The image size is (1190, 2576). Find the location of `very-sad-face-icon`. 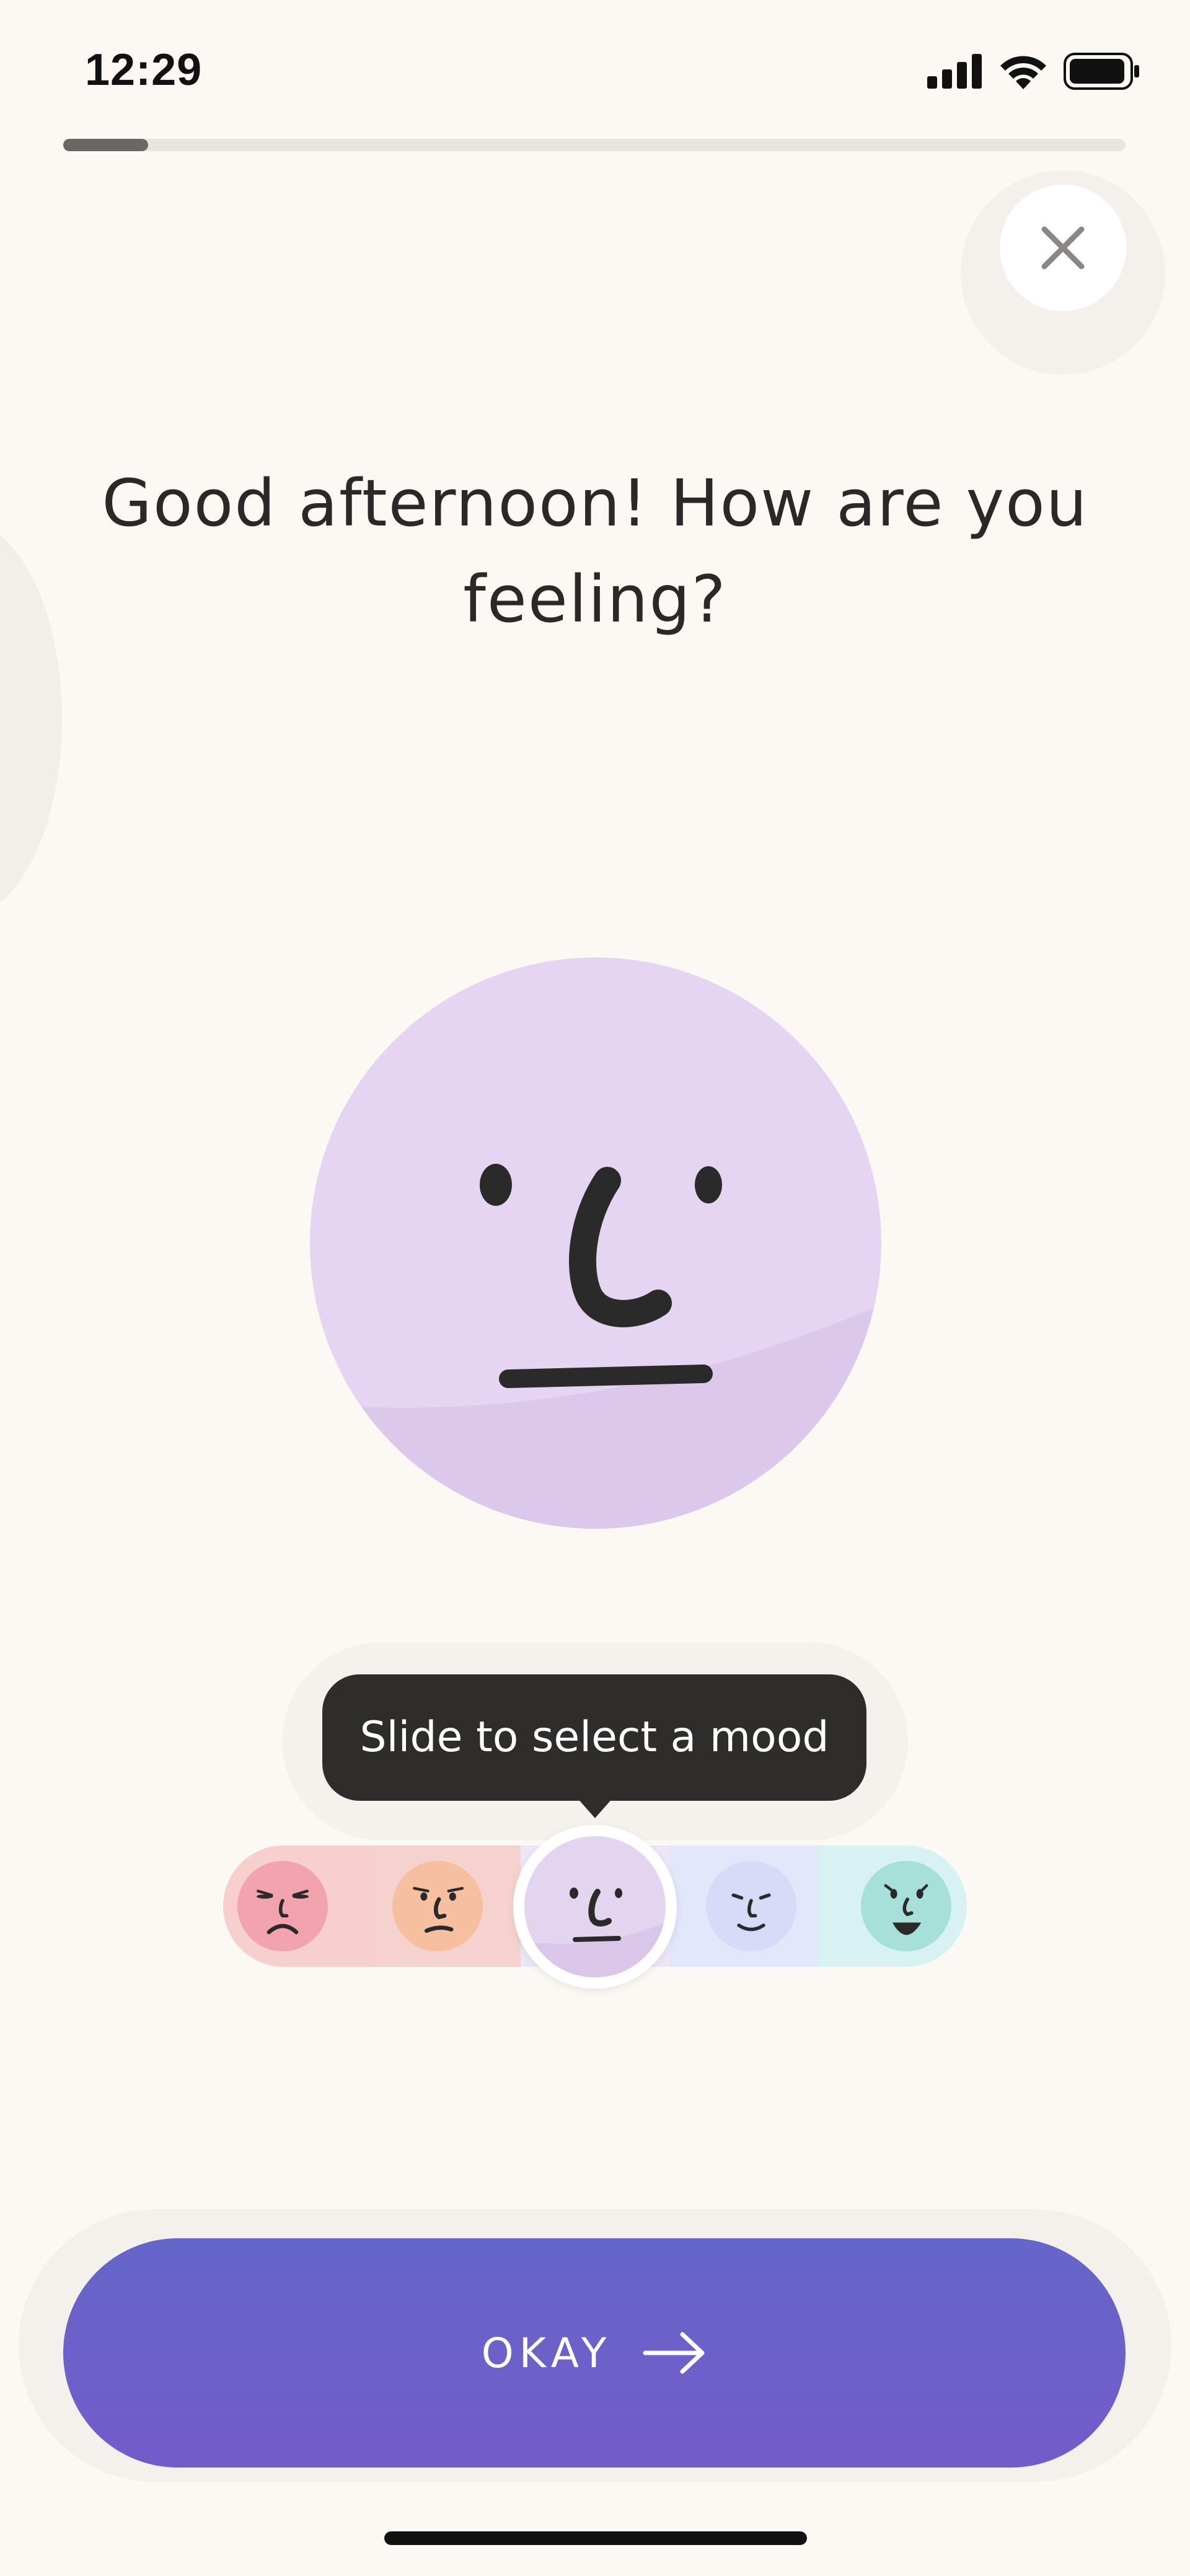

very-sad-face-icon is located at coordinates (282, 1906).